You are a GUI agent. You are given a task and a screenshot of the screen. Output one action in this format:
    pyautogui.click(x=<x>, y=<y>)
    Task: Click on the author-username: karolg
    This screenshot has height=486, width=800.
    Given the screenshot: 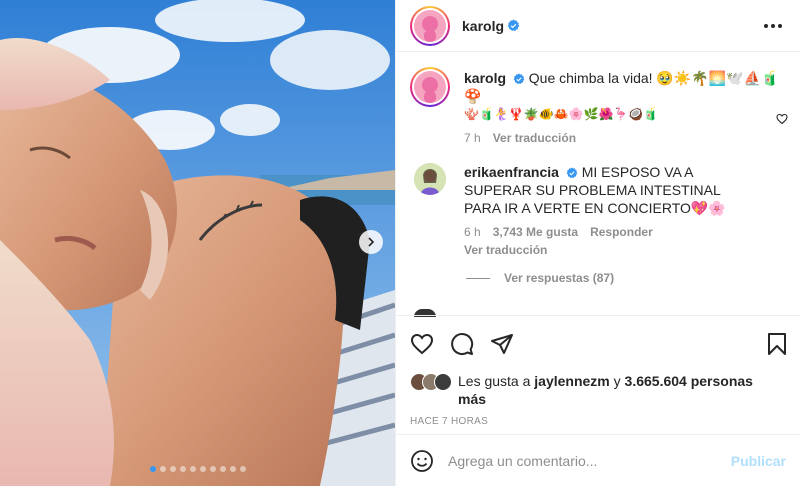 What is the action you would take?
    pyautogui.click(x=483, y=26)
    